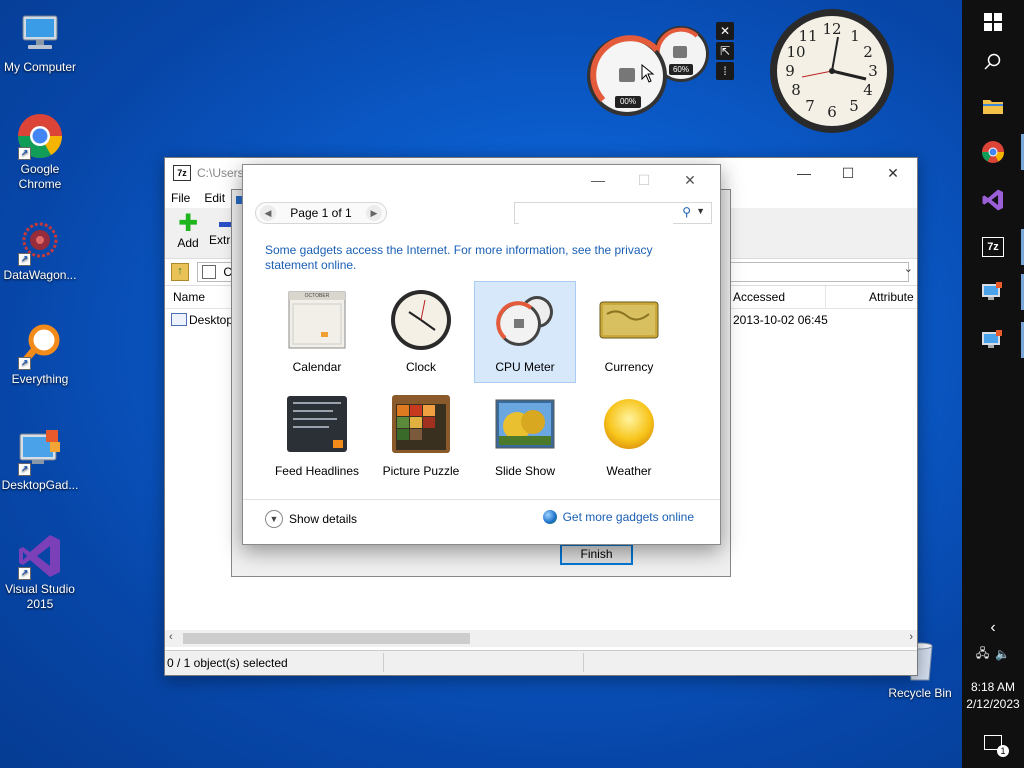 Image resolution: width=1024 pixels, height=768 pixels. Describe the element at coordinates (993, 627) in the screenshot. I see `chevron-left-icon: ‹` at that location.